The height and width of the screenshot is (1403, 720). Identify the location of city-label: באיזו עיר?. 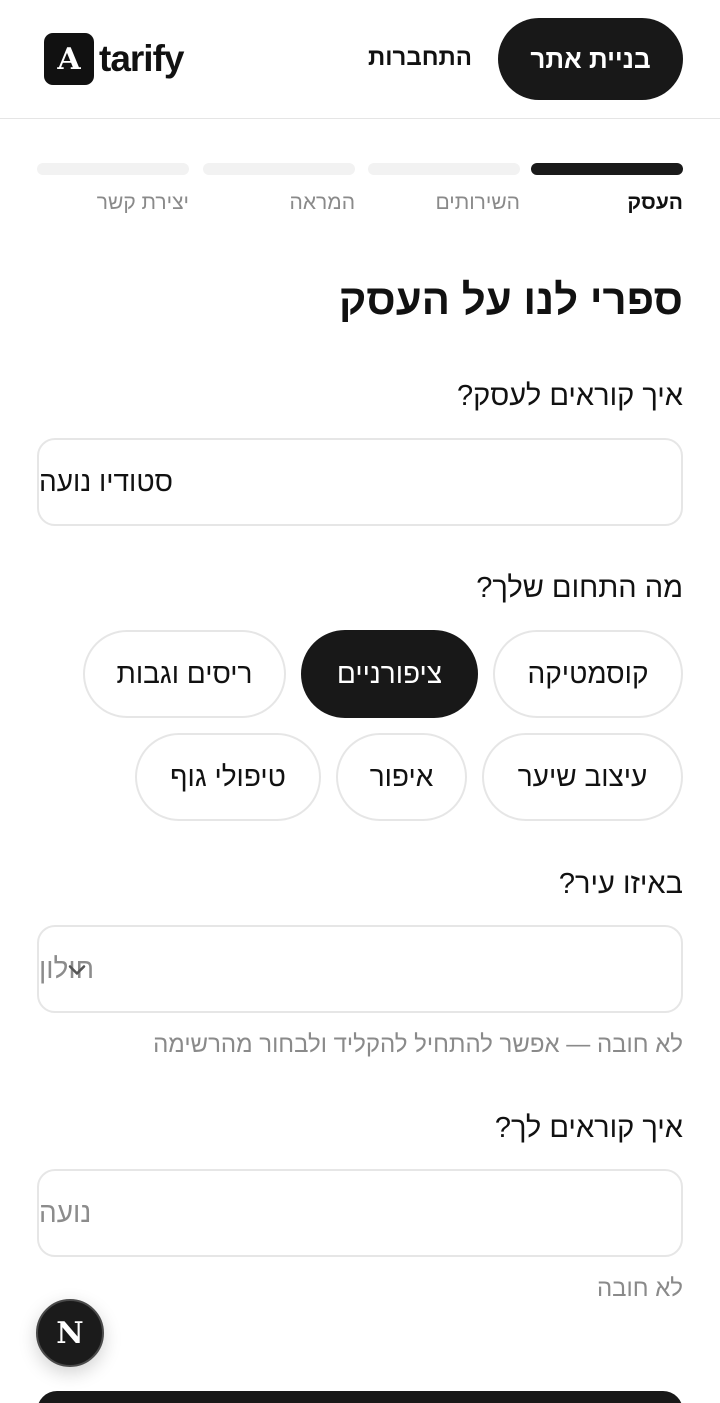
(620, 884).